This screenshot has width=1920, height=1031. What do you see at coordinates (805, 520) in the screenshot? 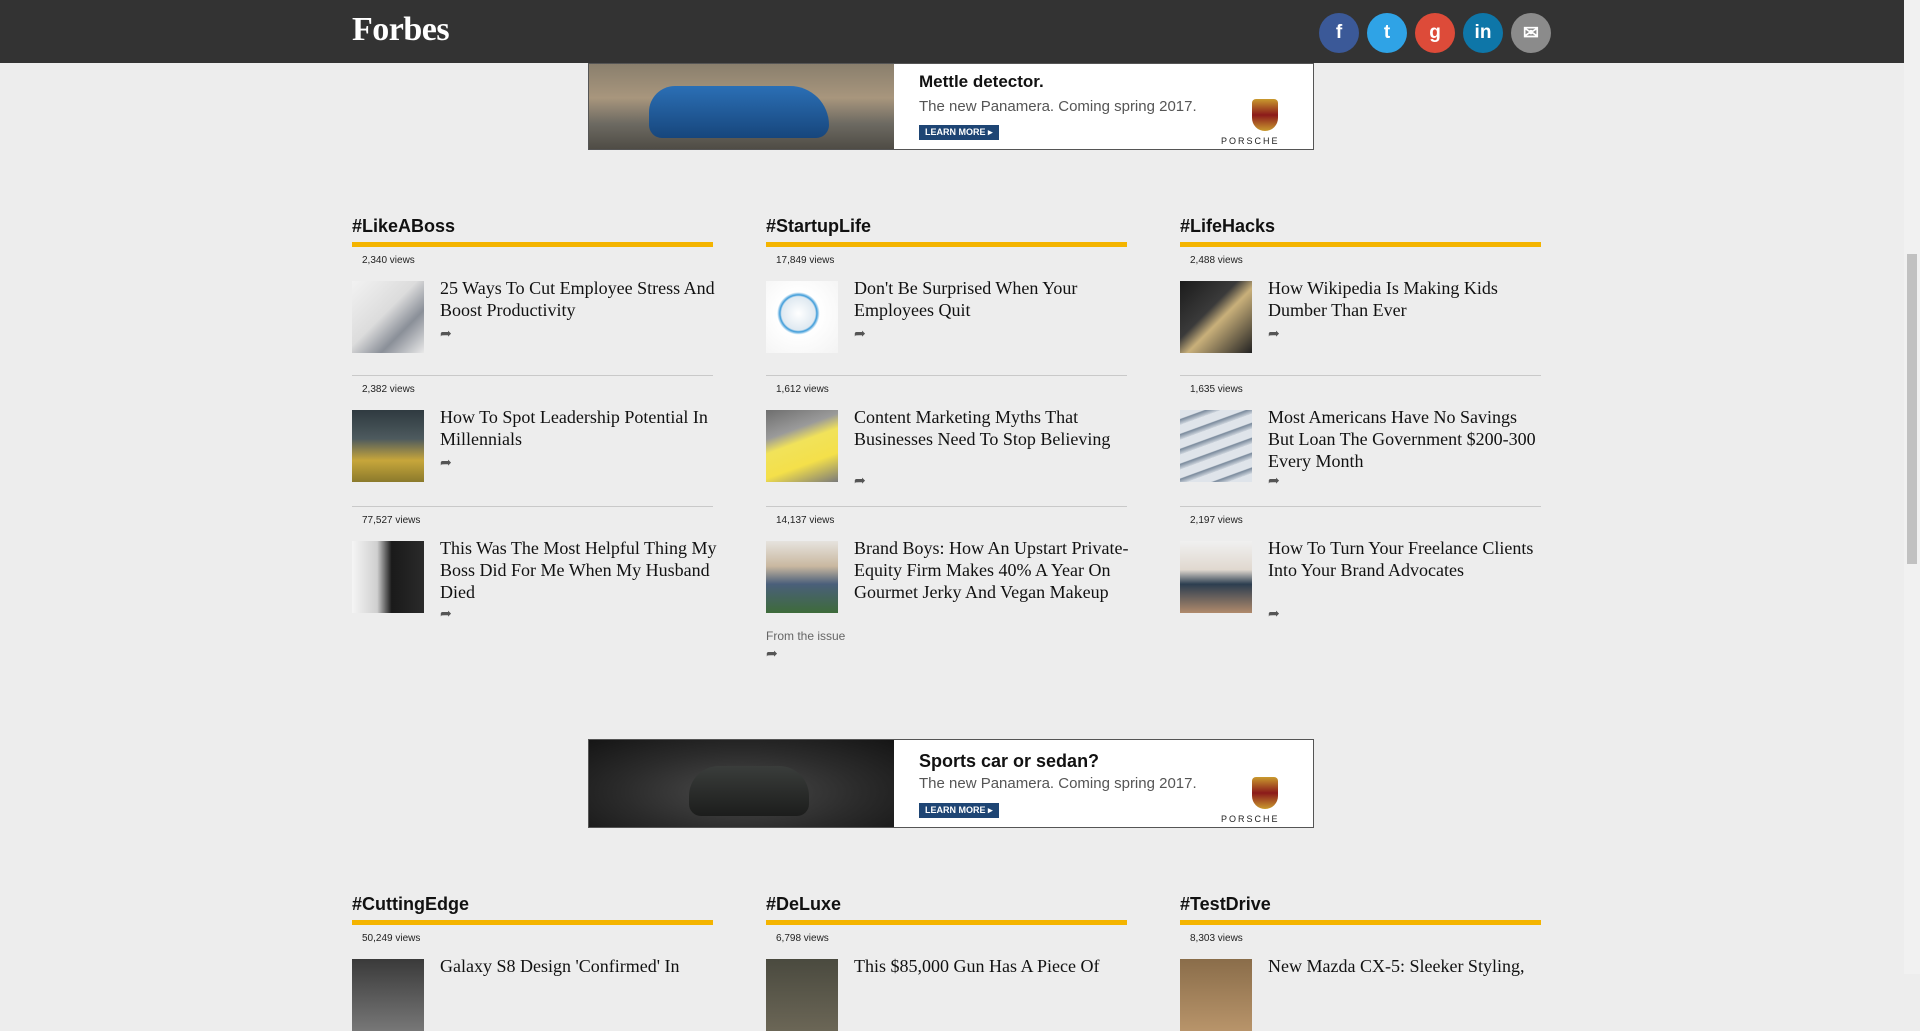
I see `view-count: 14,137 views` at bounding box center [805, 520].